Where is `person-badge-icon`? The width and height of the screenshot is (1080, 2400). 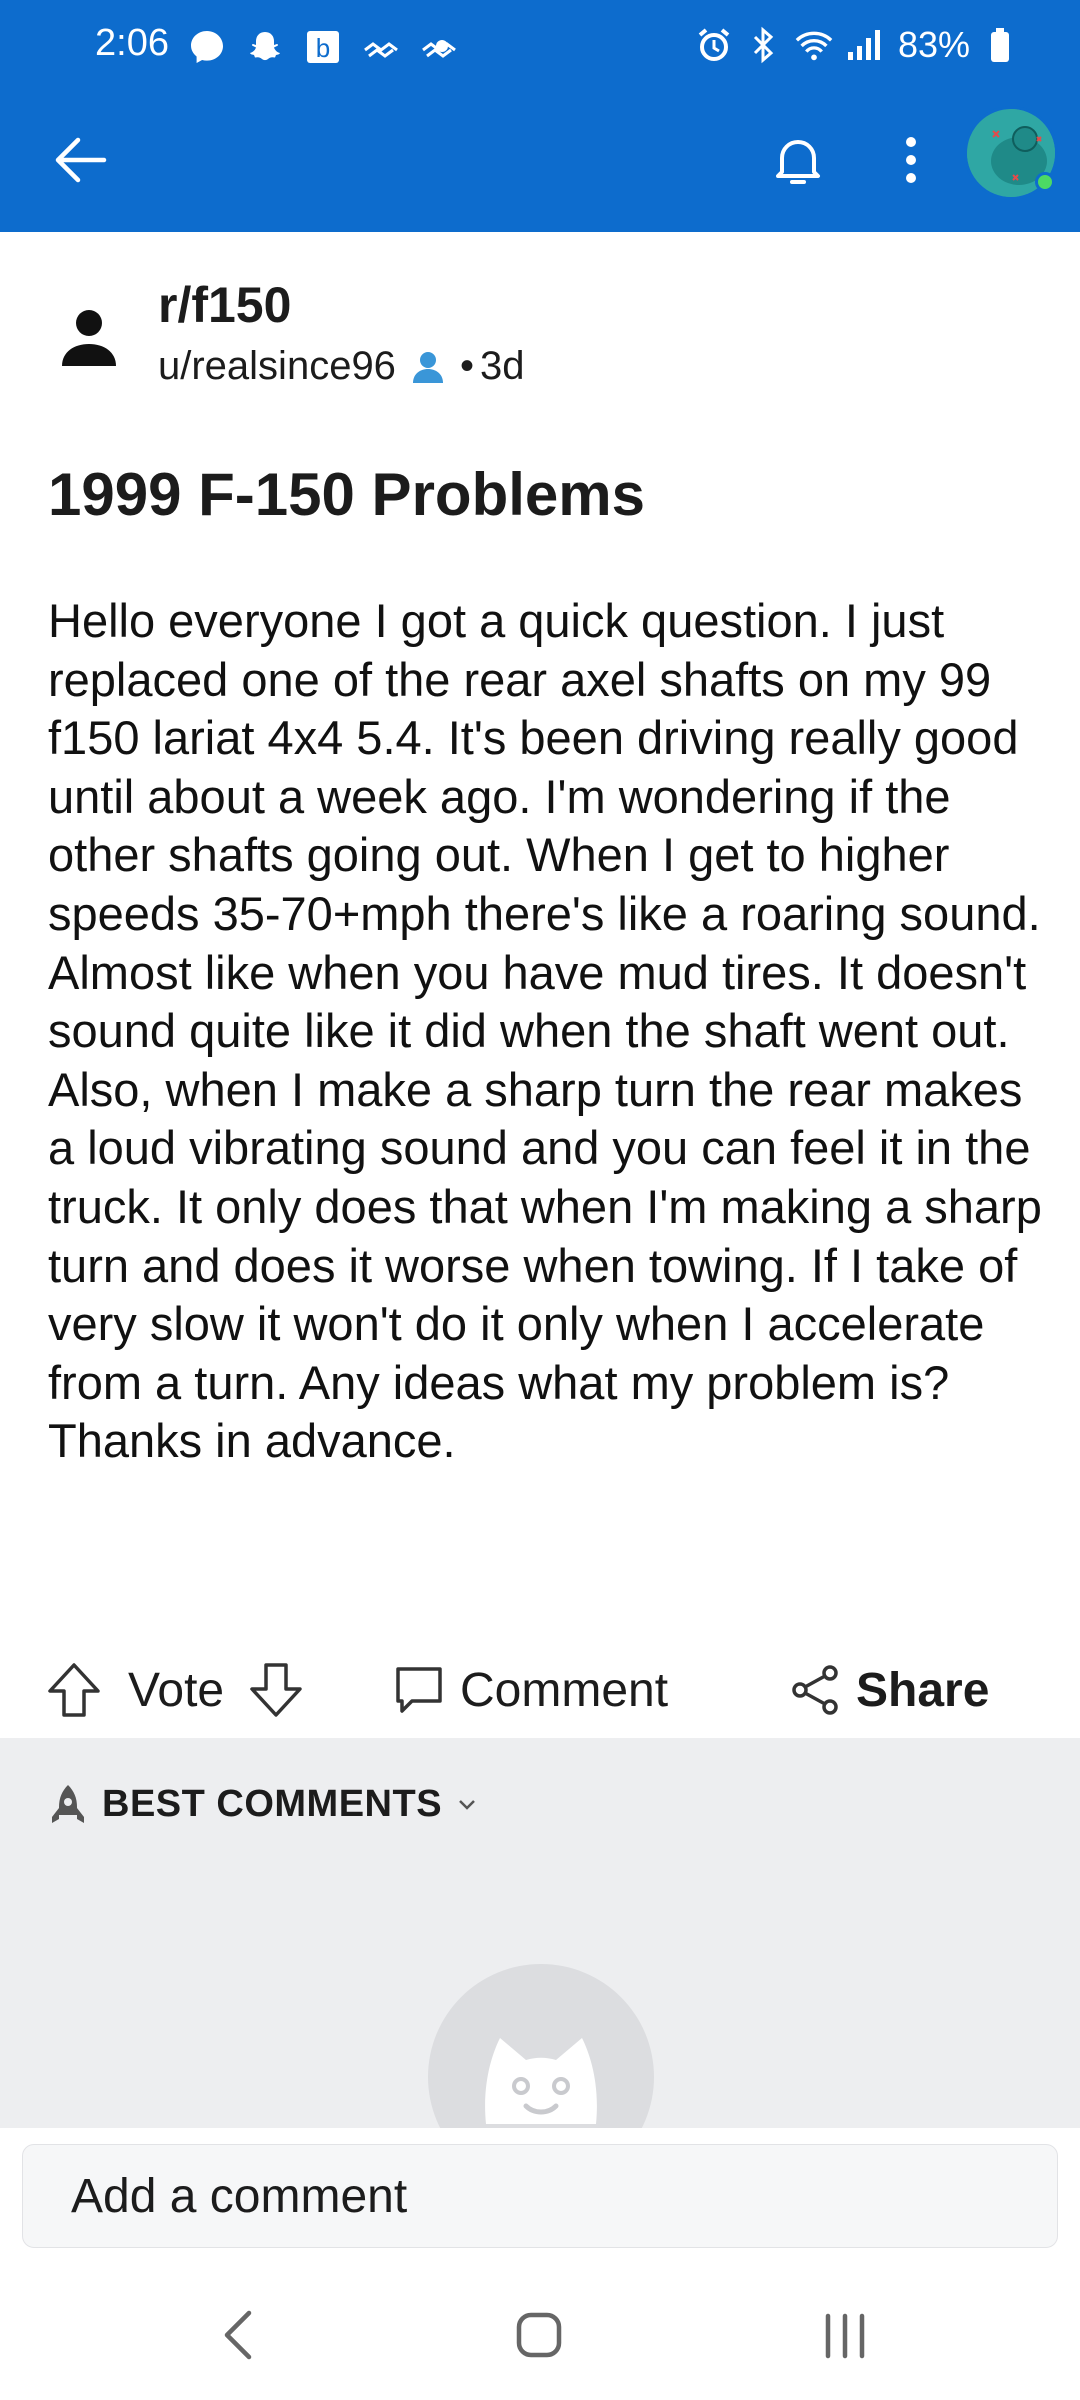 person-badge-icon is located at coordinates (427, 367).